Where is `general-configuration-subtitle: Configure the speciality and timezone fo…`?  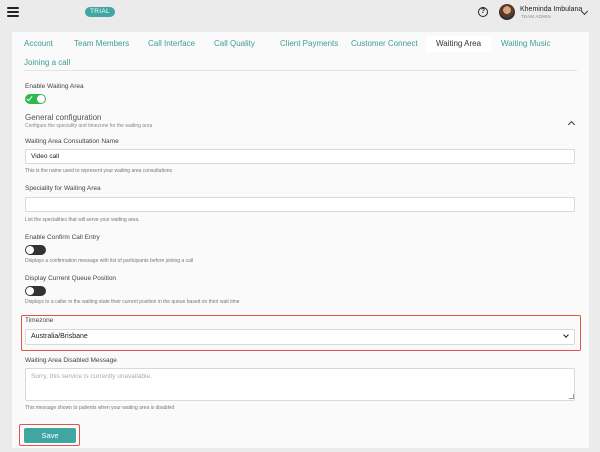
general-configuration-subtitle: Configure the speciality and timezone fo… is located at coordinates (89, 126).